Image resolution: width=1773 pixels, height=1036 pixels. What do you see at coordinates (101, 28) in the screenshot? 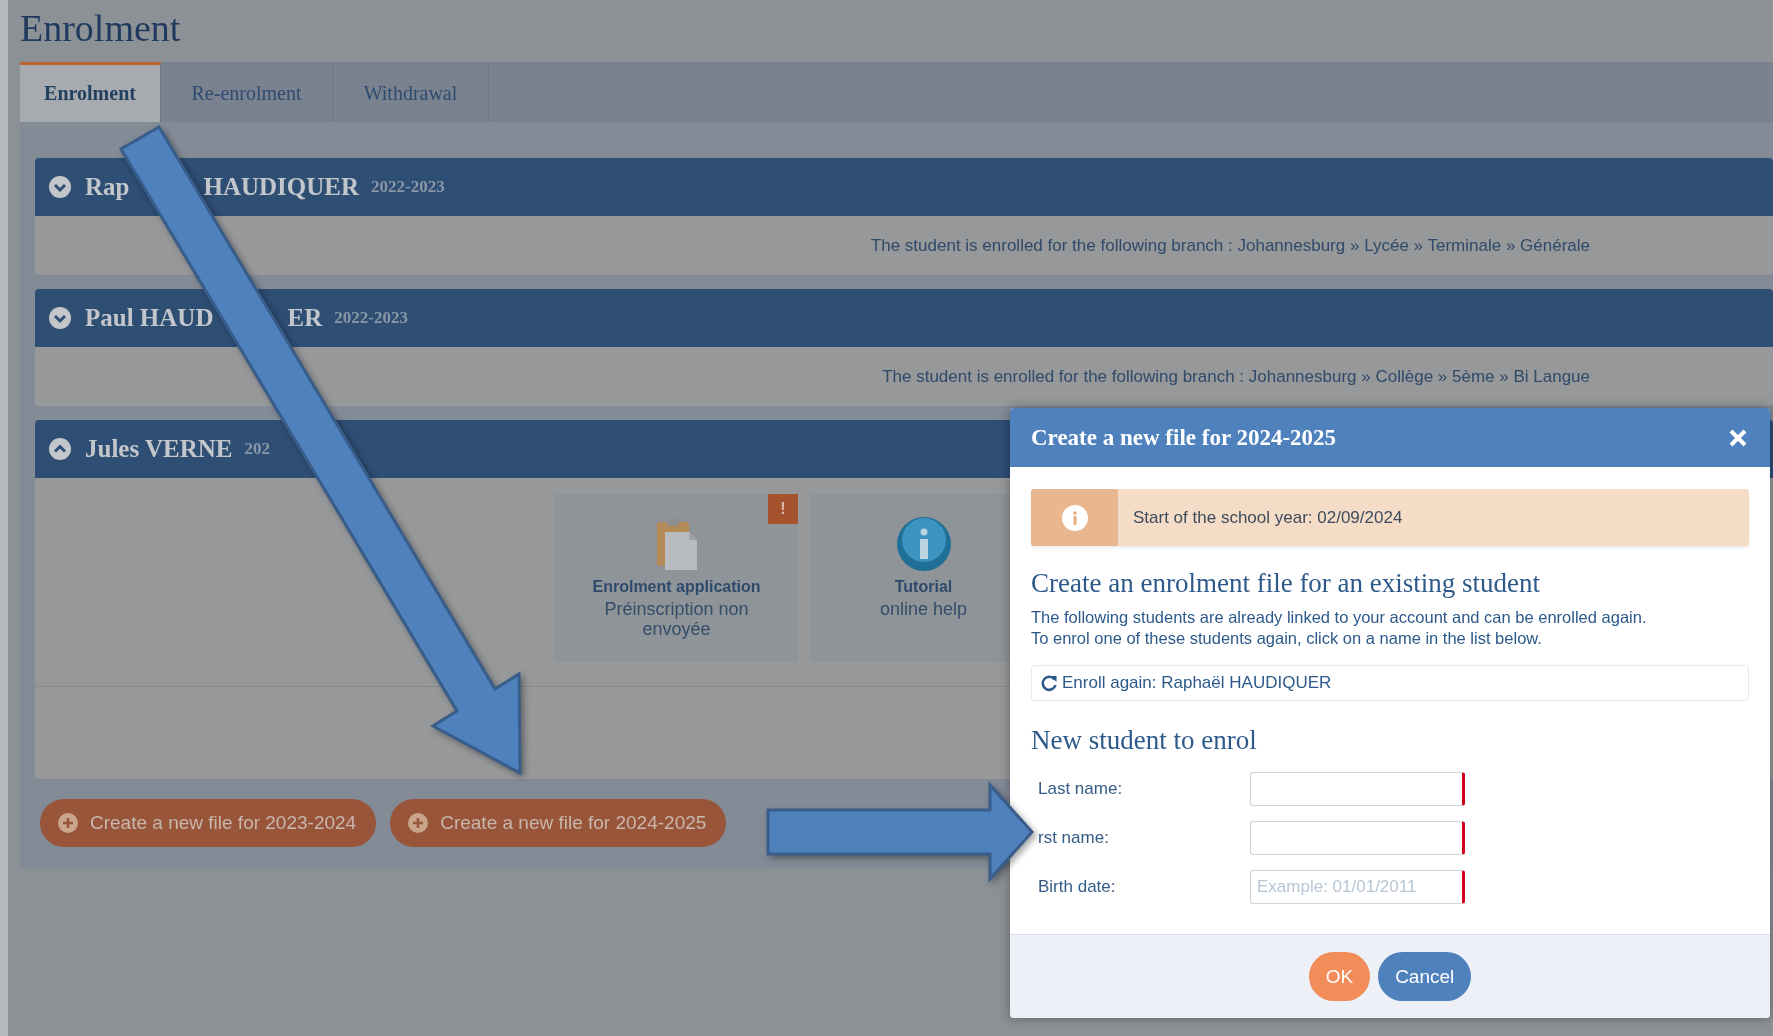
I see `page-title: Enrolment` at bounding box center [101, 28].